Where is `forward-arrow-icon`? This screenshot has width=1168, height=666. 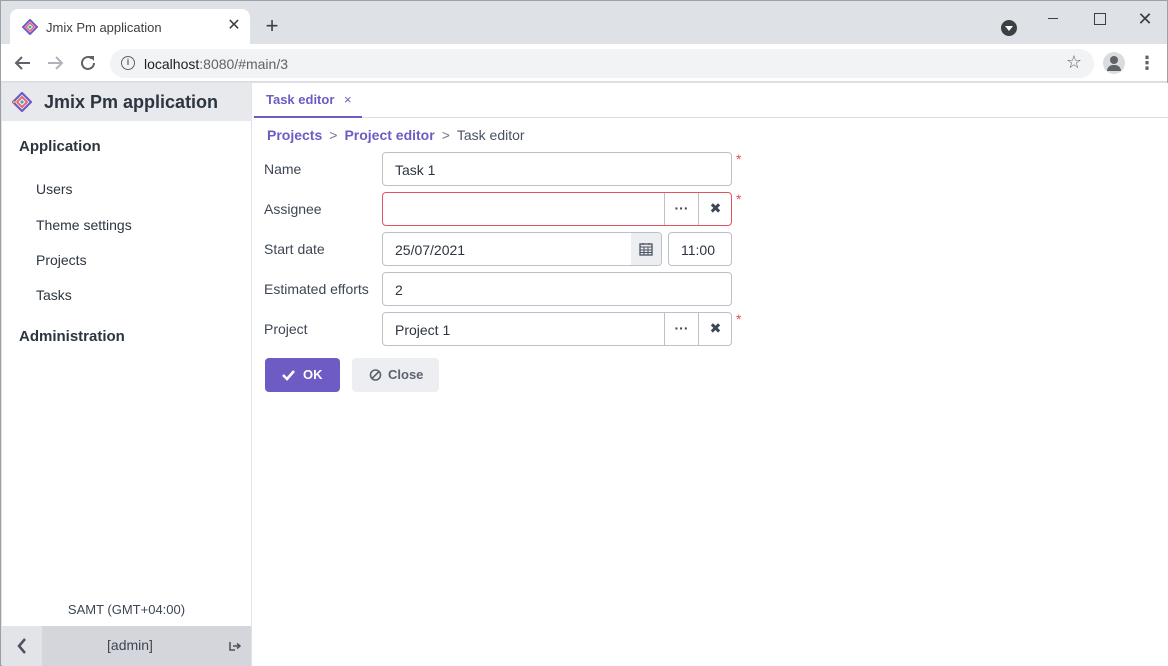
forward-arrow-icon is located at coordinates (55, 63).